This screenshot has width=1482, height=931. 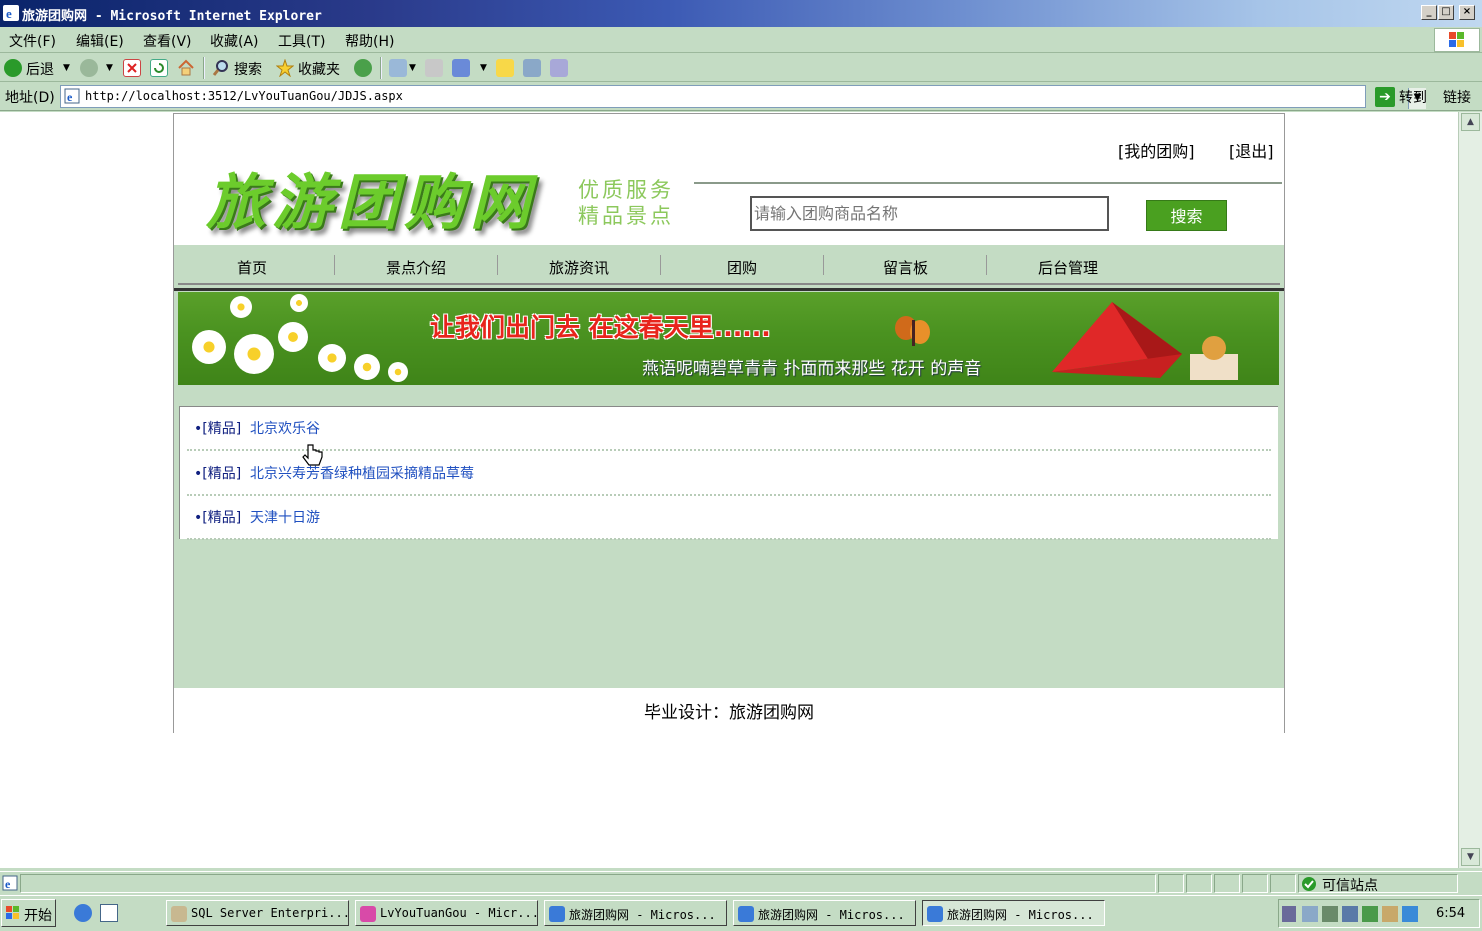 I want to click on tray-network-icon, so click(x=1310, y=914).